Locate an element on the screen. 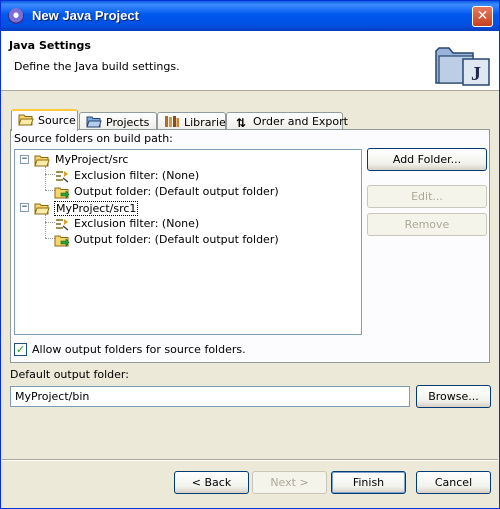 The width and height of the screenshot is (500, 509). back-button: < Back is located at coordinates (211, 482).